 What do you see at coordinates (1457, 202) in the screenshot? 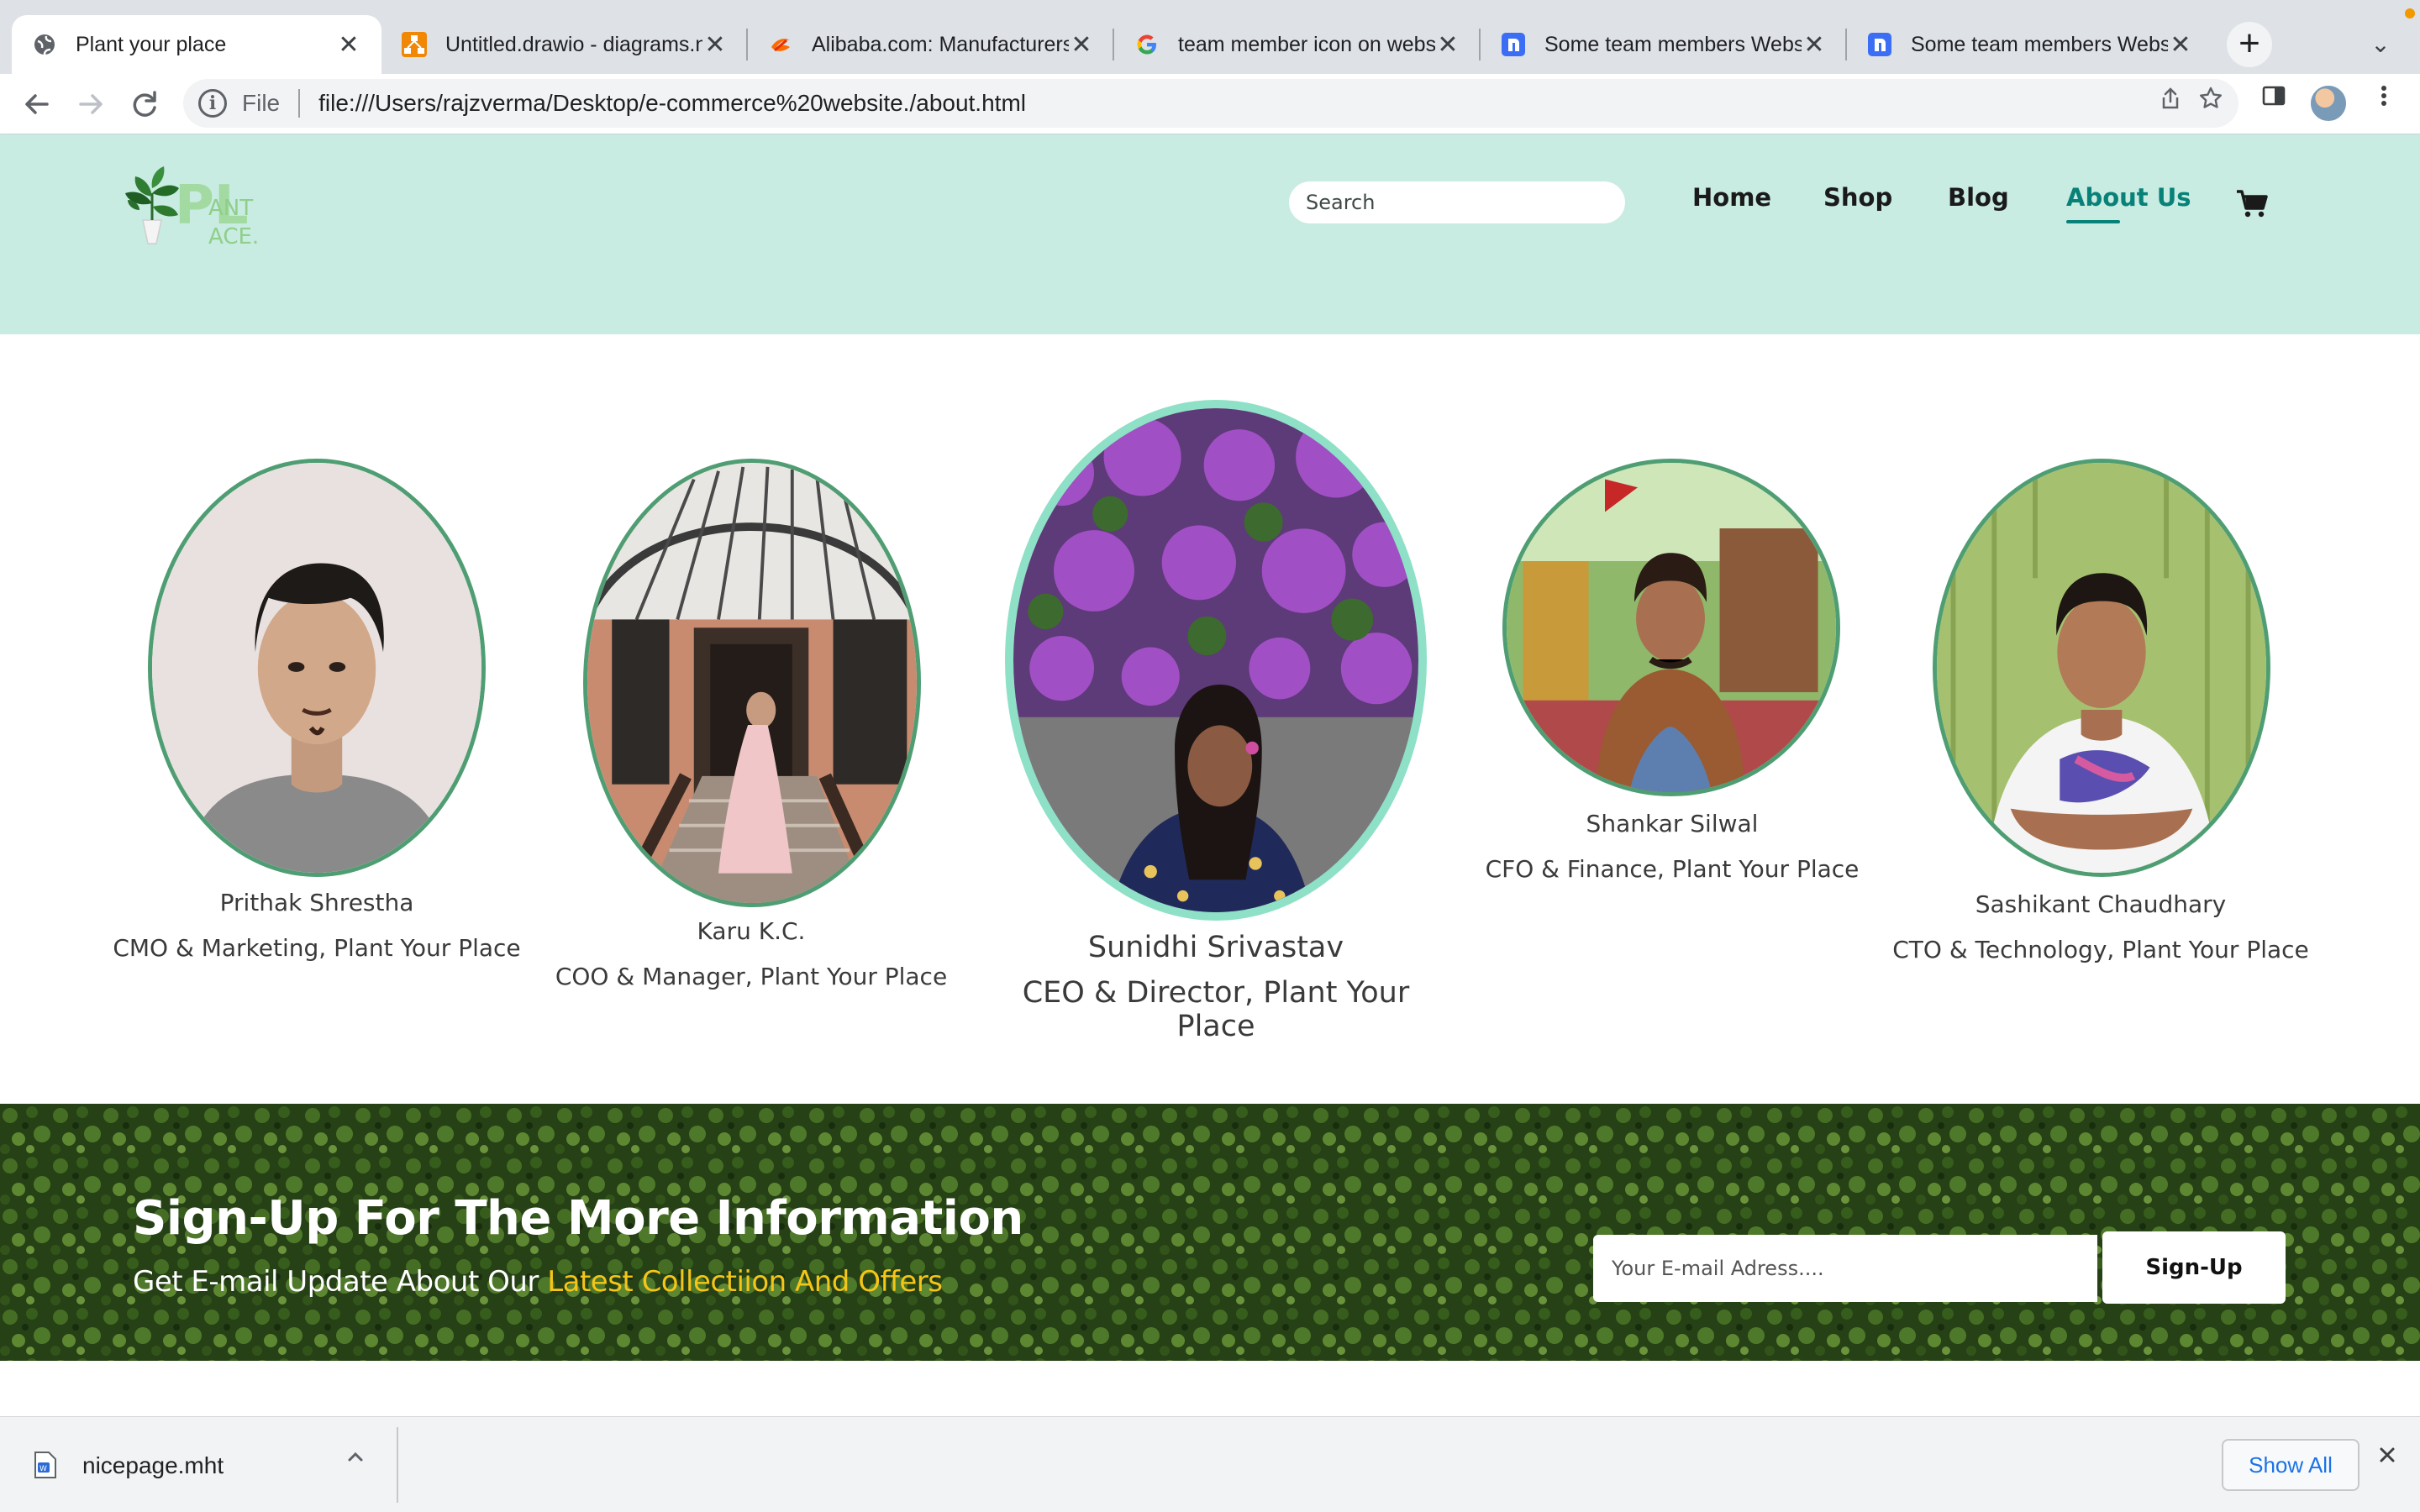
I see `site-search-input` at bounding box center [1457, 202].